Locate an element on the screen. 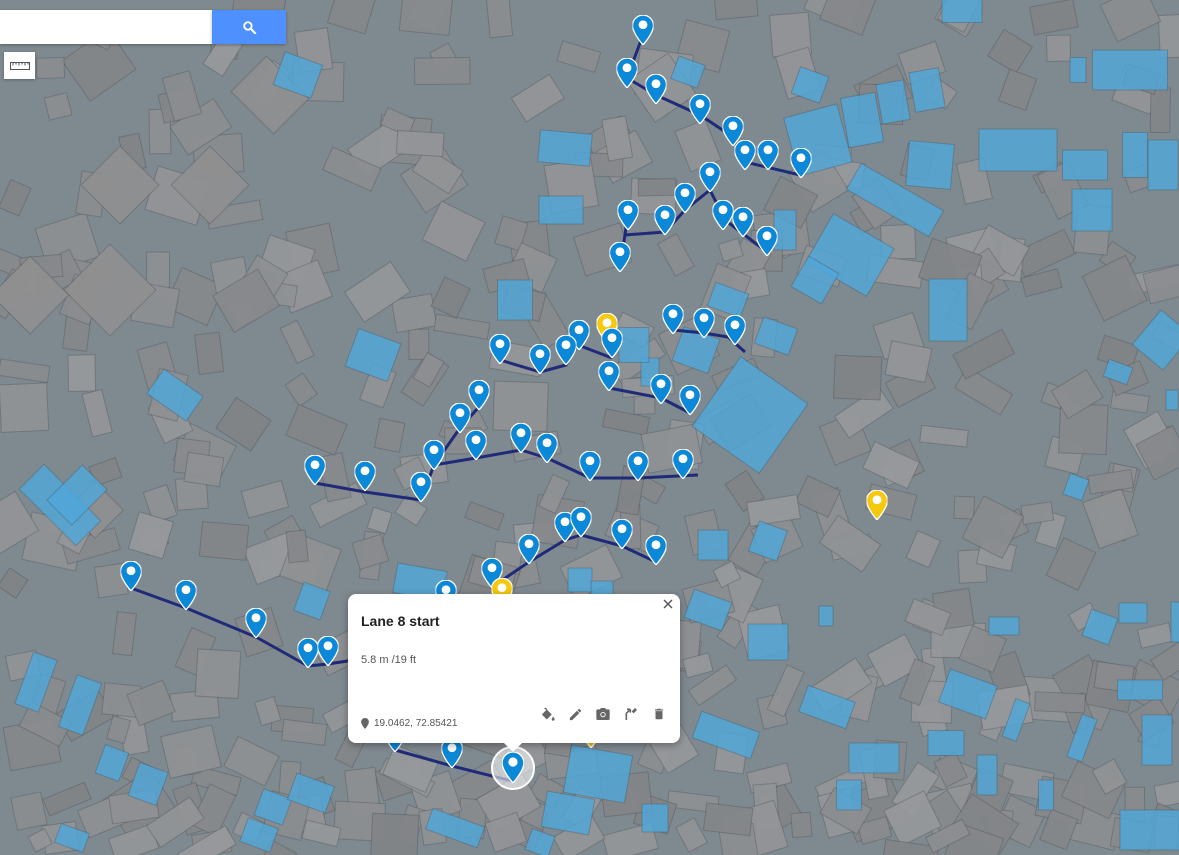 This screenshot has height=855, width=1179. ruler-icon is located at coordinates (19, 65).